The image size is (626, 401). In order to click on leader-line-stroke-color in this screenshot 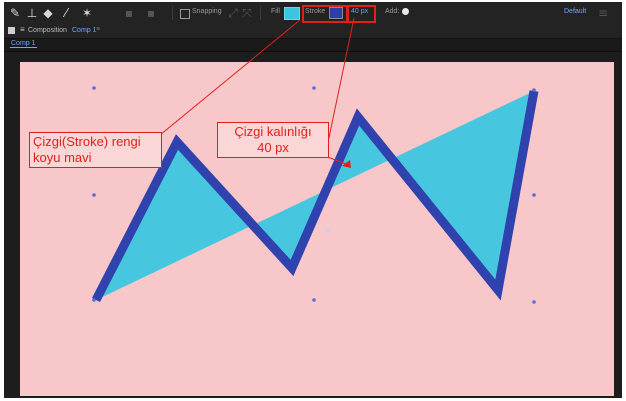, I will do `click(230, 77)`.